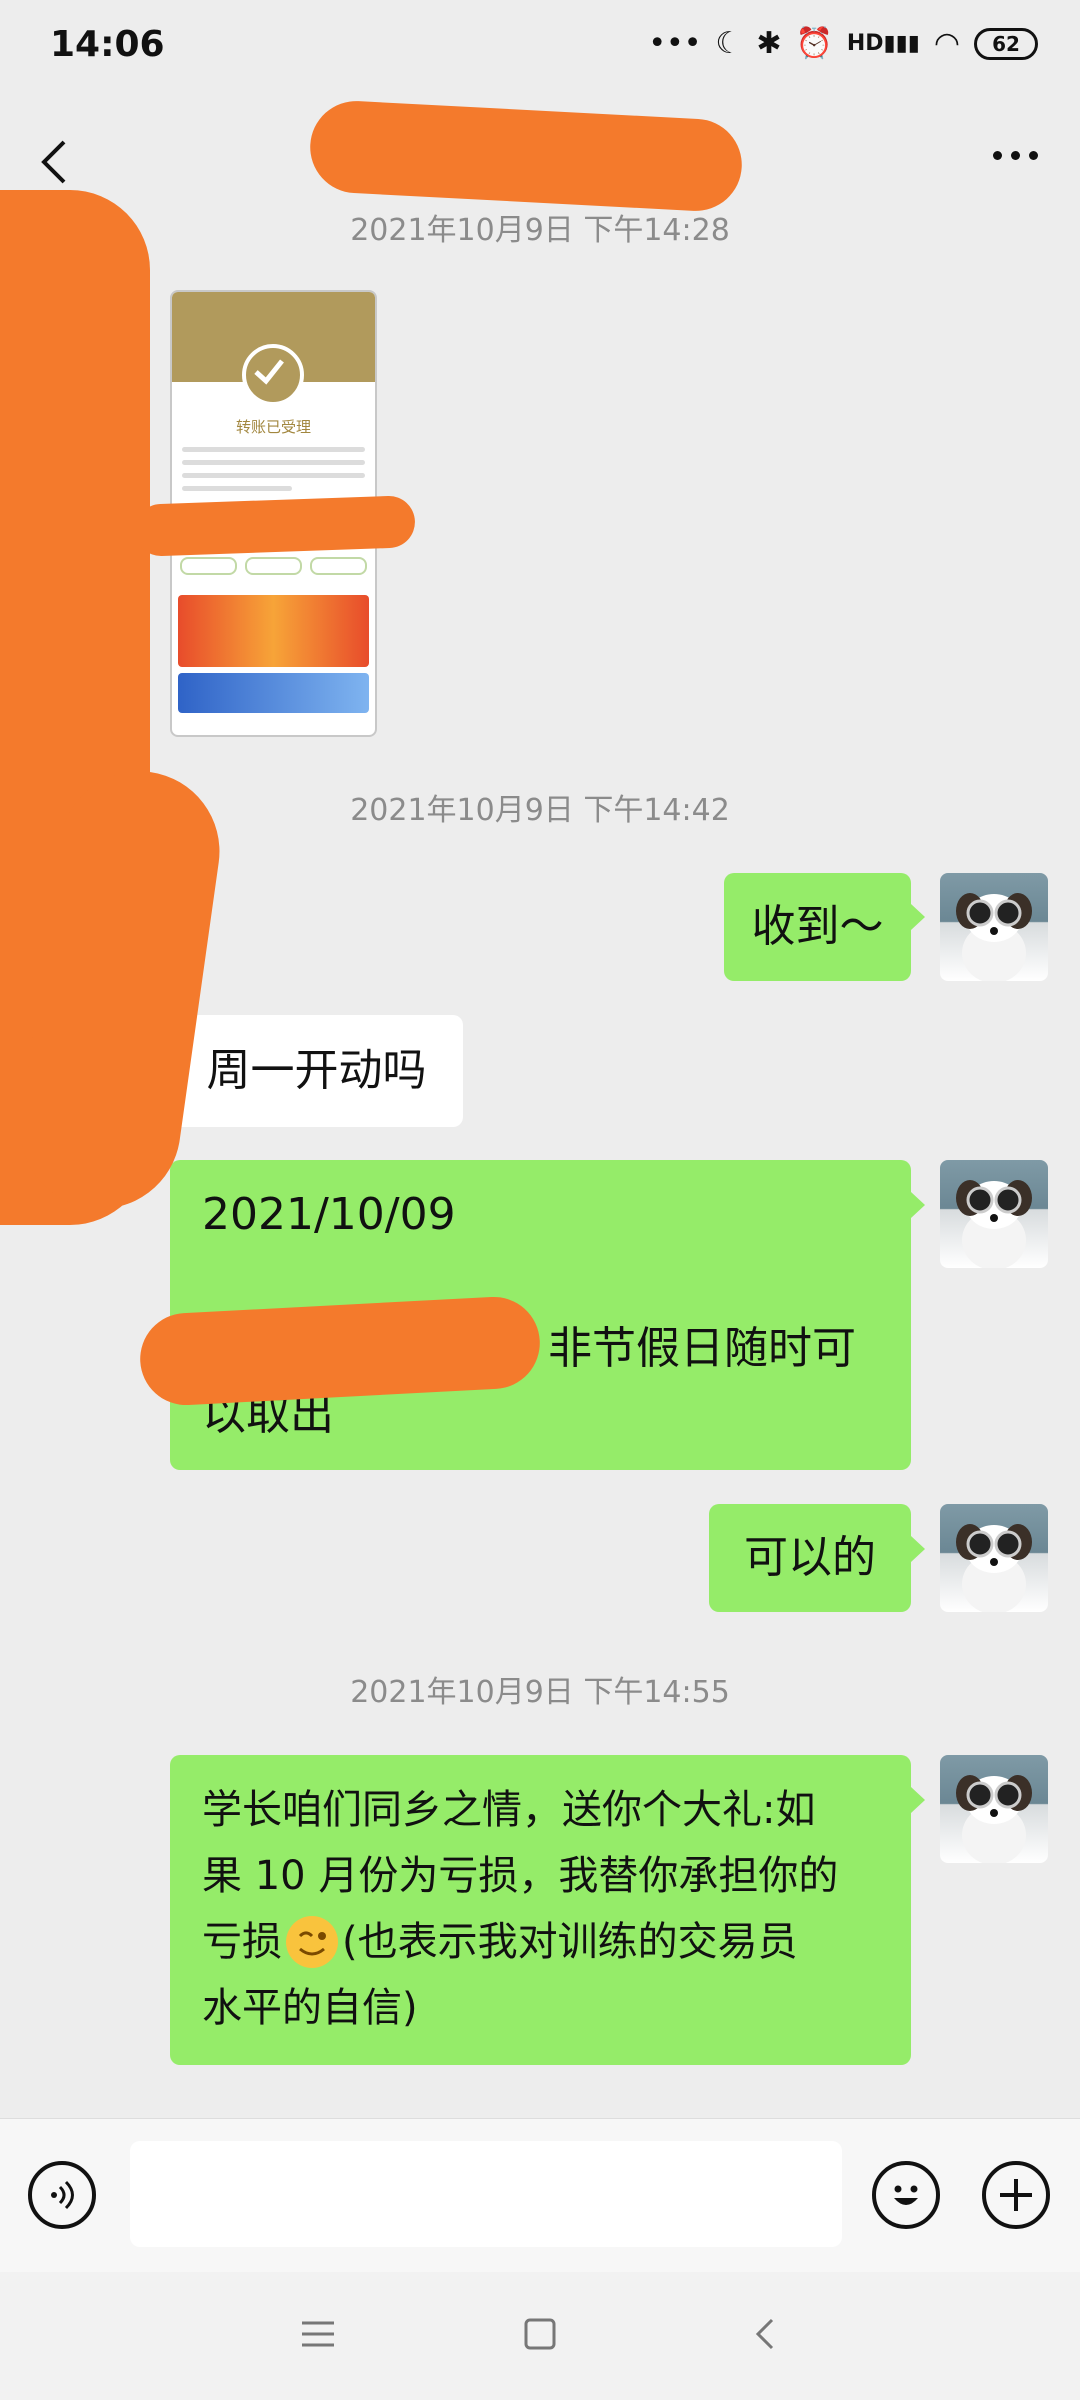  I want to click on message-text: 学长咱们同乡之情，送你个大礼:如, so click(509, 1810).